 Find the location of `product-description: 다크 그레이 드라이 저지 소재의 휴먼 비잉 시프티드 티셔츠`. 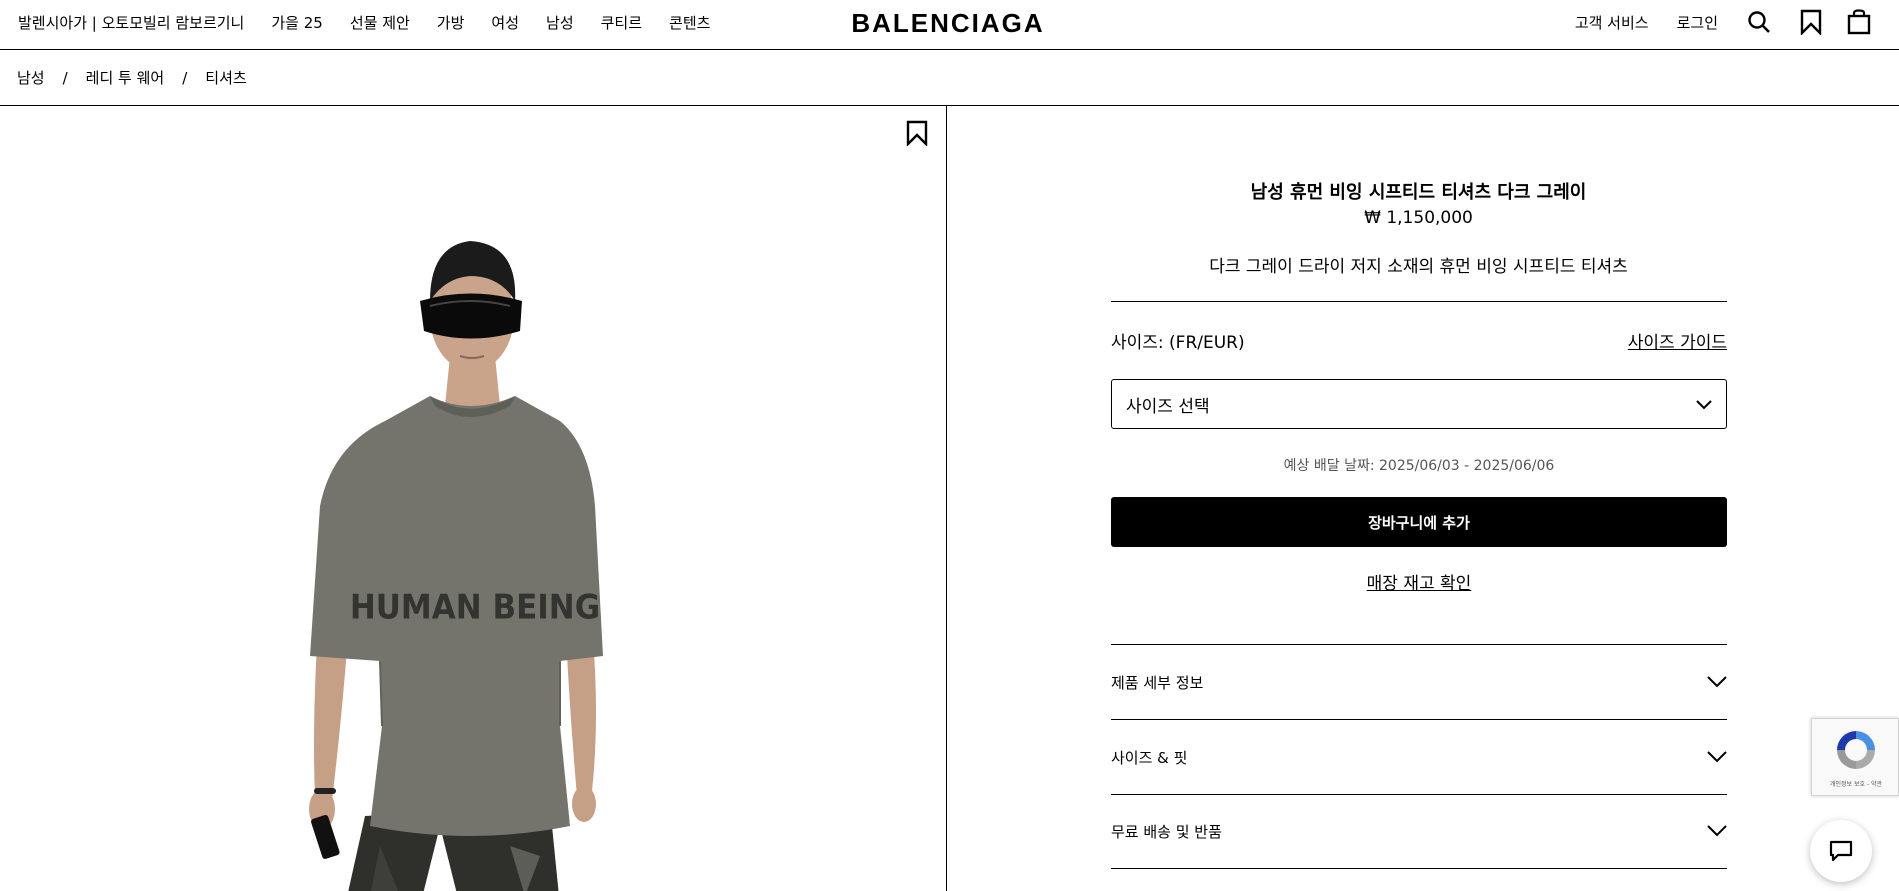

product-description: 다크 그레이 드라이 저지 소재의 휴먼 비잉 시프티드 티셔츠 is located at coordinates (1418, 267).